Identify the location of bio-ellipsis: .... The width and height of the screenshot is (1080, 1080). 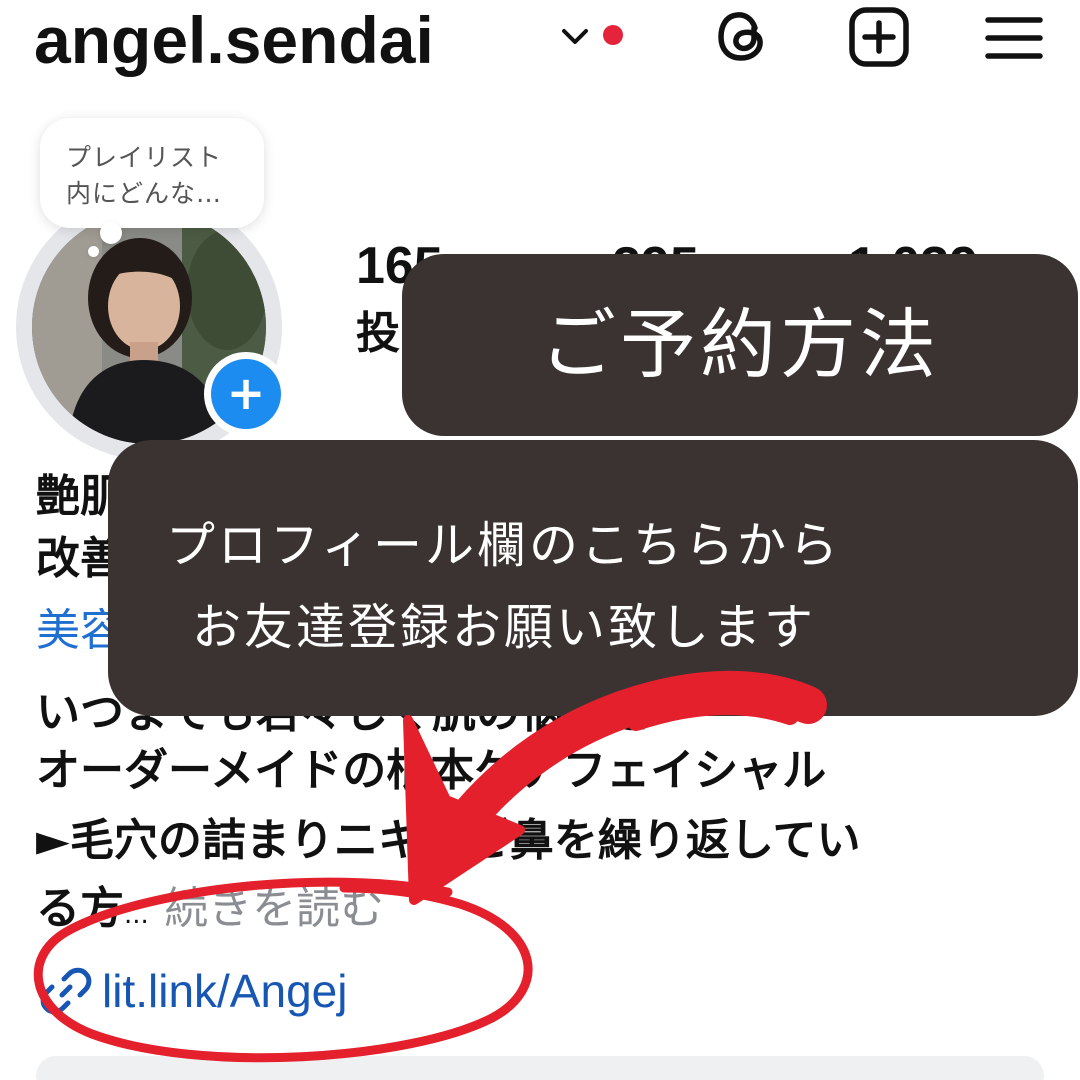
(136, 915).